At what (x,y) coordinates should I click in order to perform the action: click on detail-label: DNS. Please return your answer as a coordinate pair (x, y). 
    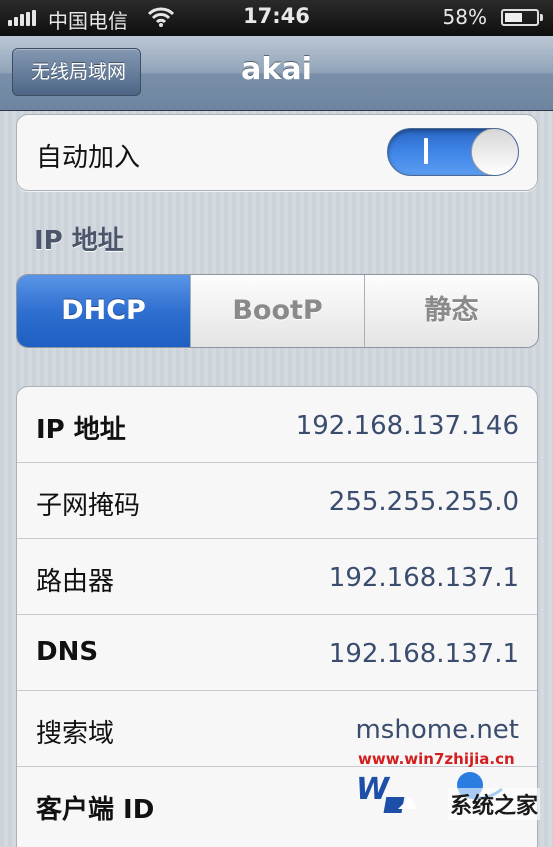
    Looking at the image, I should click on (67, 652).